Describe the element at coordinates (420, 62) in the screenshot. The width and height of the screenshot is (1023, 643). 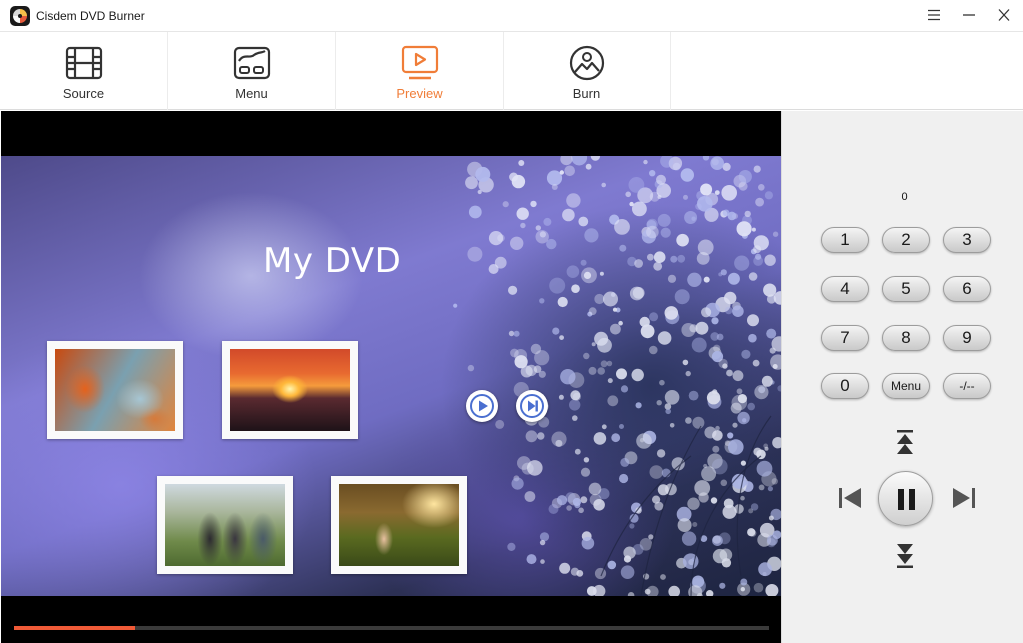
I see `preview-play-icon` at that location.